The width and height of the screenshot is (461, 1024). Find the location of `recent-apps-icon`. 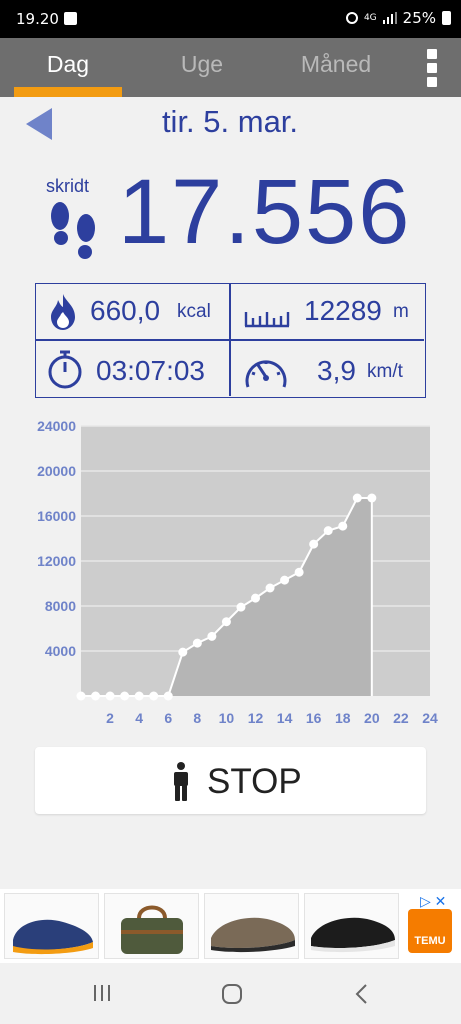

recent-apps-icon is located at coordinates (102, 993).